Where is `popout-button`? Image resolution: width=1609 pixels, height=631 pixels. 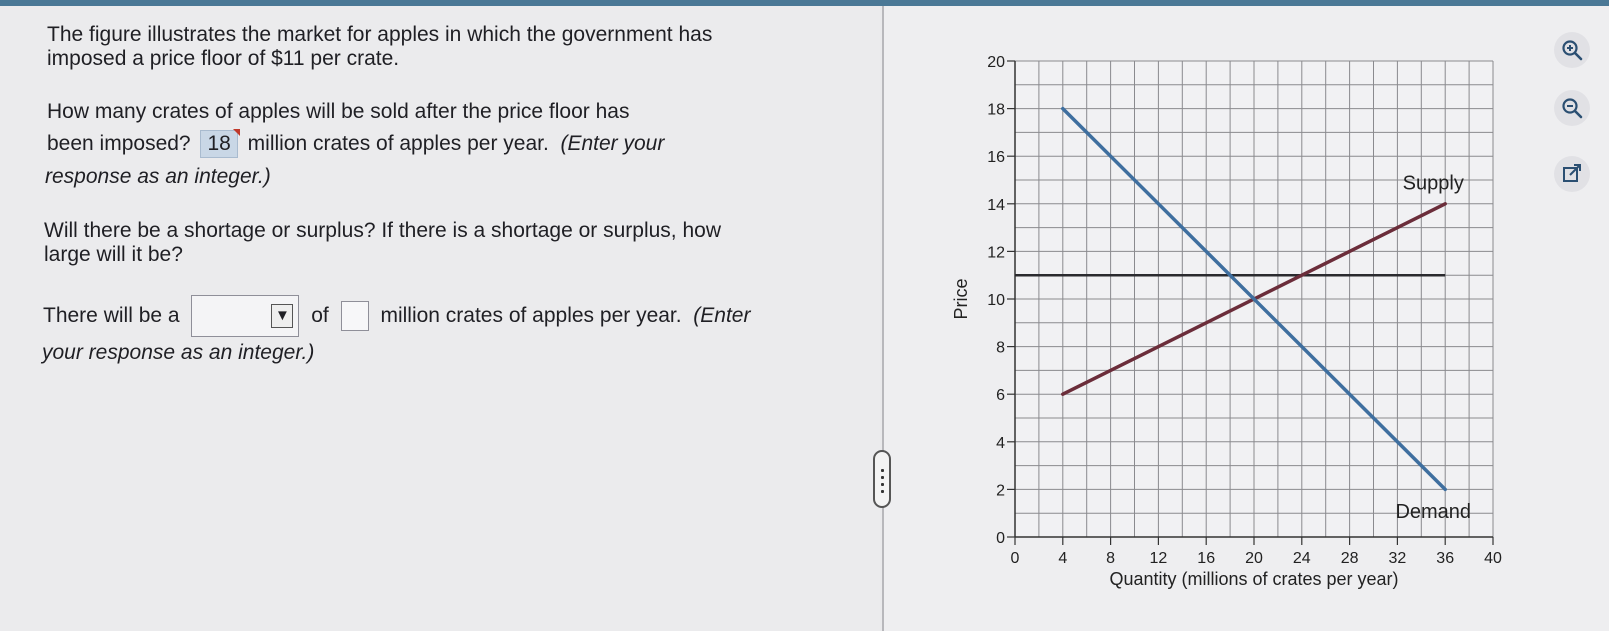
popout-button is located at coordinates (1572, 174).